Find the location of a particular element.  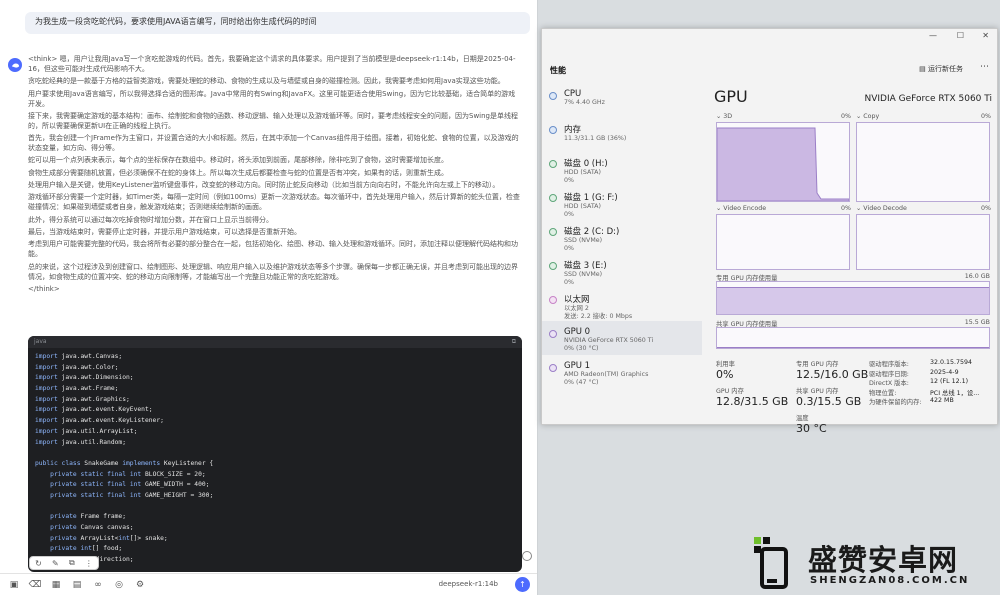

settings-icon: ⚙ is located at coordinates (140, 585).